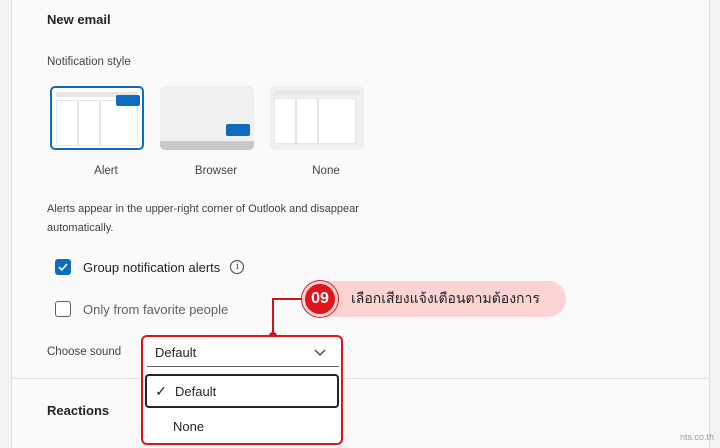 Image resolution: width=720 pixels, height=448 pixels. Describe the element at coordinates (63, 309) in the screenshot. I see `favorites-only-checkbox` at that location.